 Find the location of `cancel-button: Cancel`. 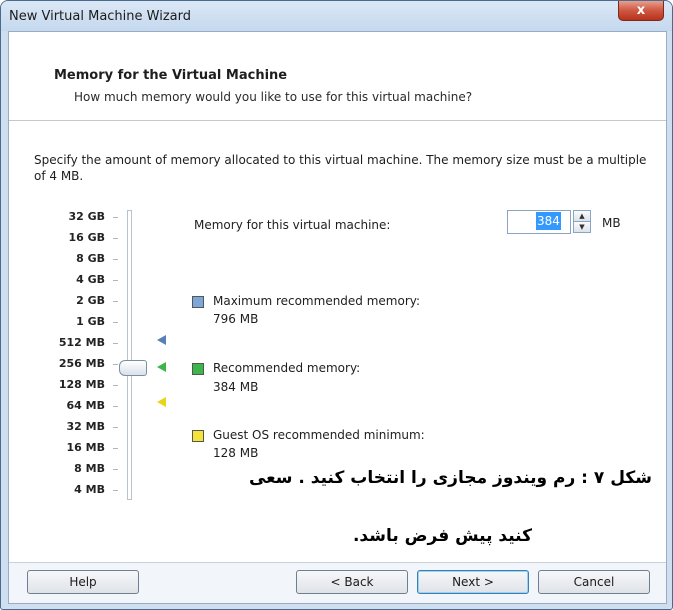

cancel-button: Cancel is located at coordinates (594, 582).